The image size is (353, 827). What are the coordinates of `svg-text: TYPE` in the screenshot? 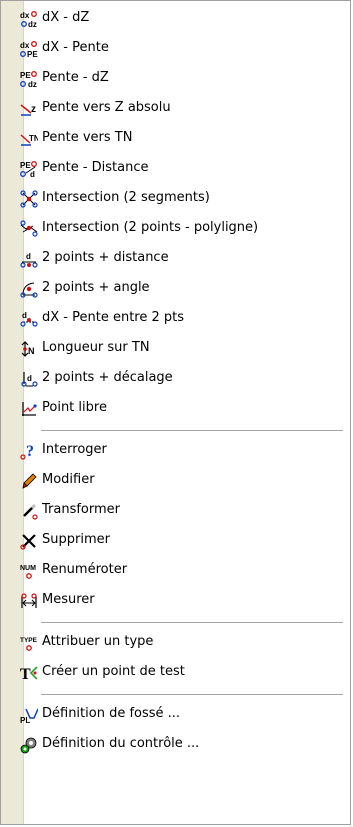 It's located at (29, 640).